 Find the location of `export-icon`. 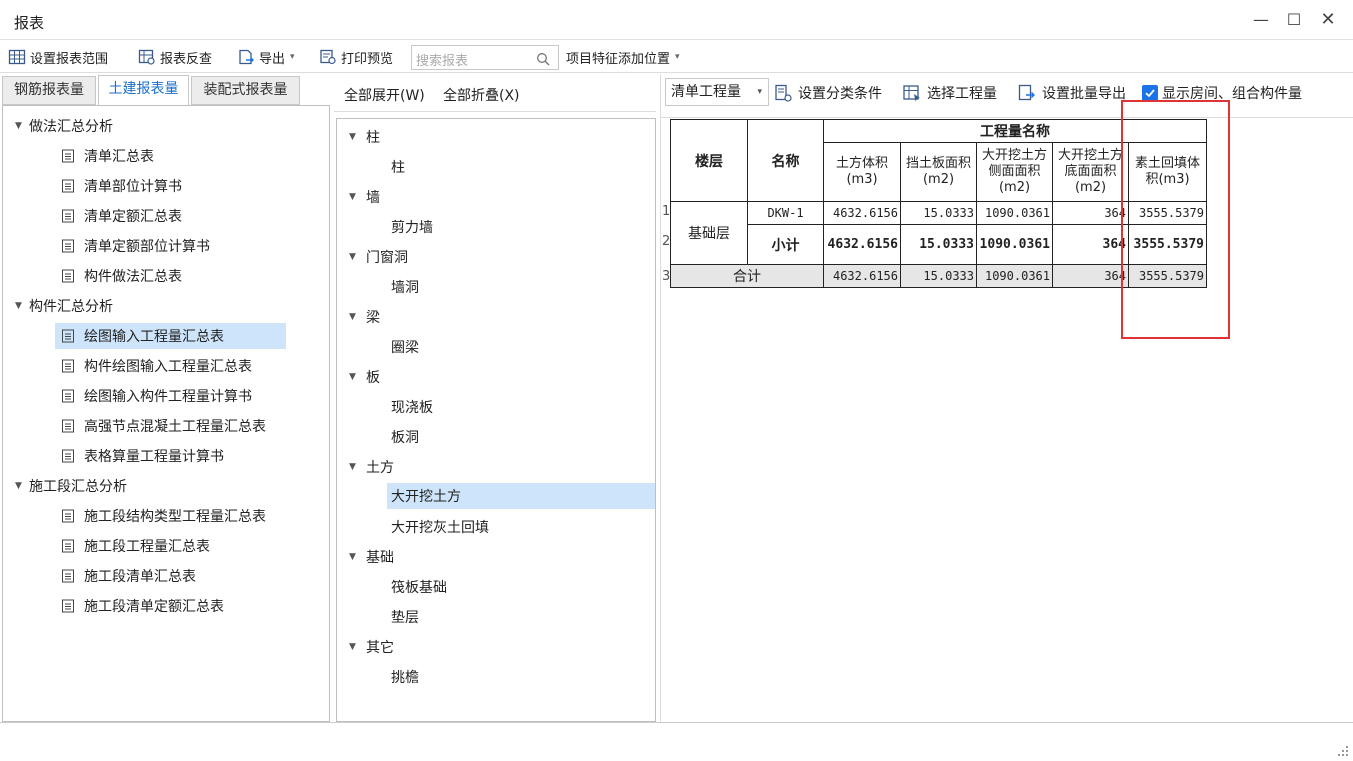

export-icon is located at coordinates (246, 57).